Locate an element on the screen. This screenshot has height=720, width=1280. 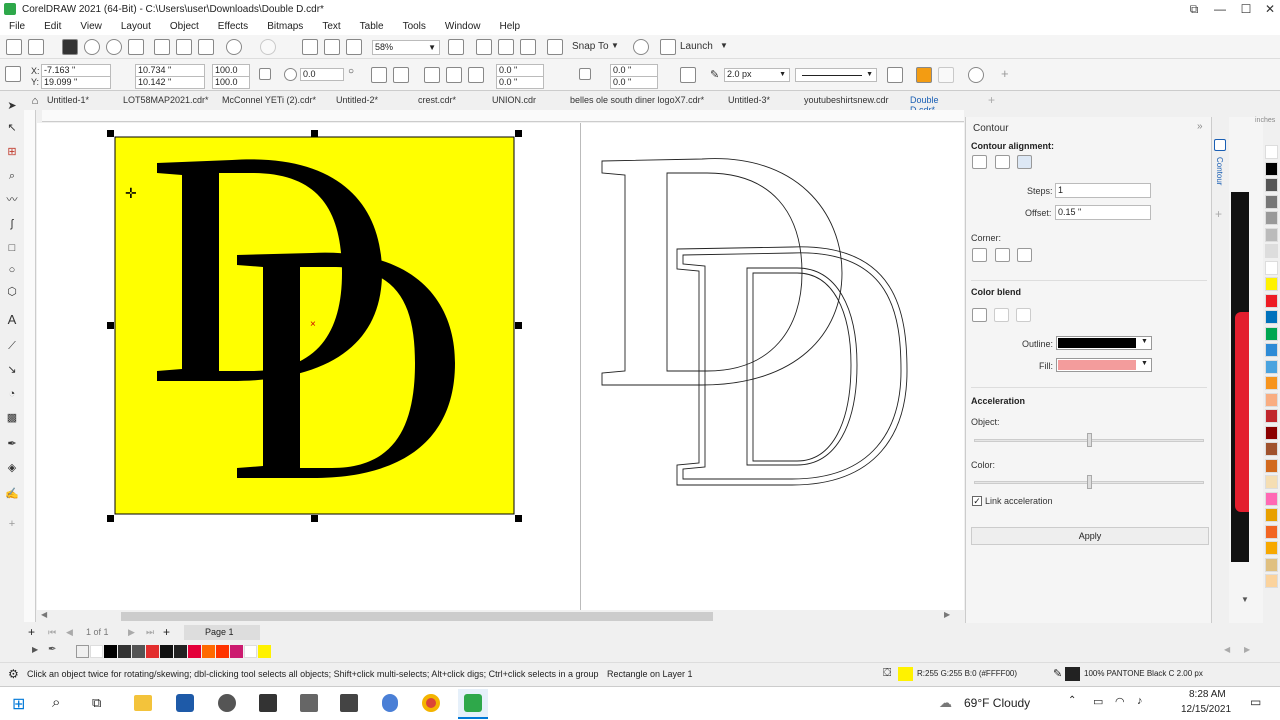
inside-icon is located at coordinates (1002, 162).